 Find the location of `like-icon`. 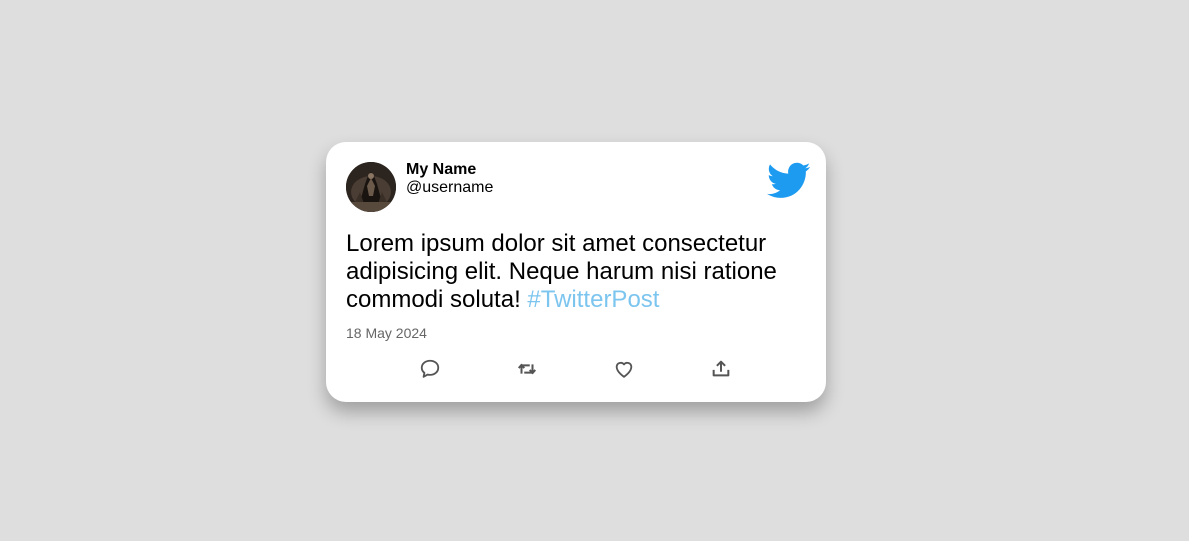

like-icon is located at coordinates (624, 369).